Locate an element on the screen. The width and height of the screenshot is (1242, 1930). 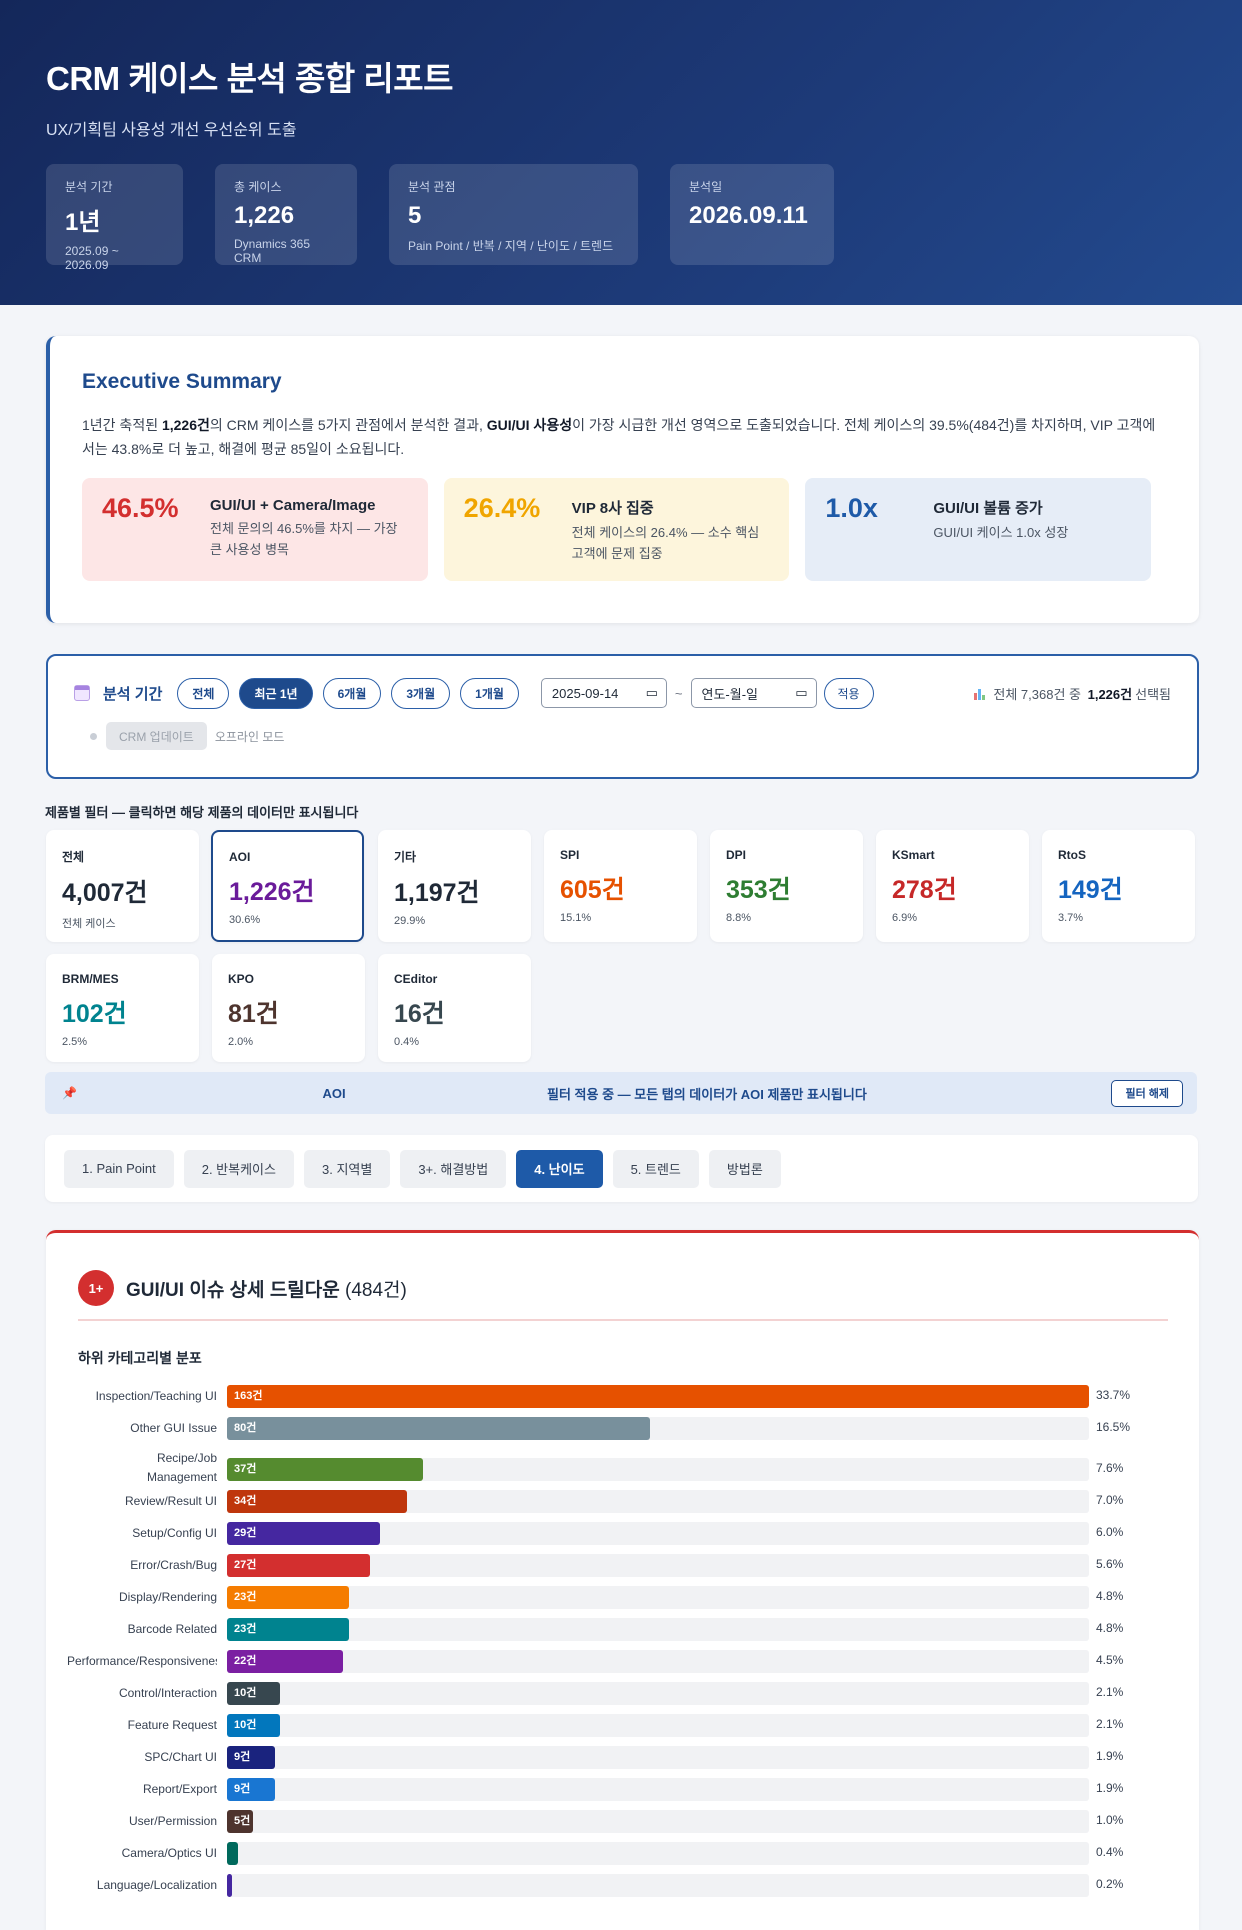
bar-row: Display/Rendering 23건 4.8% is located at coordinates (622, 1602).